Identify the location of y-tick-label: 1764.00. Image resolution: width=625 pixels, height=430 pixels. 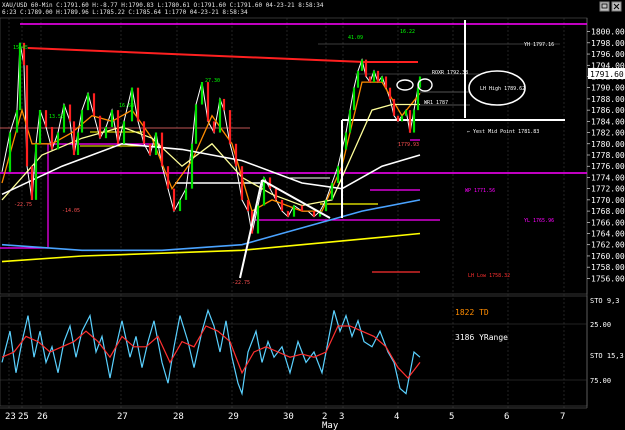
(608, 234).